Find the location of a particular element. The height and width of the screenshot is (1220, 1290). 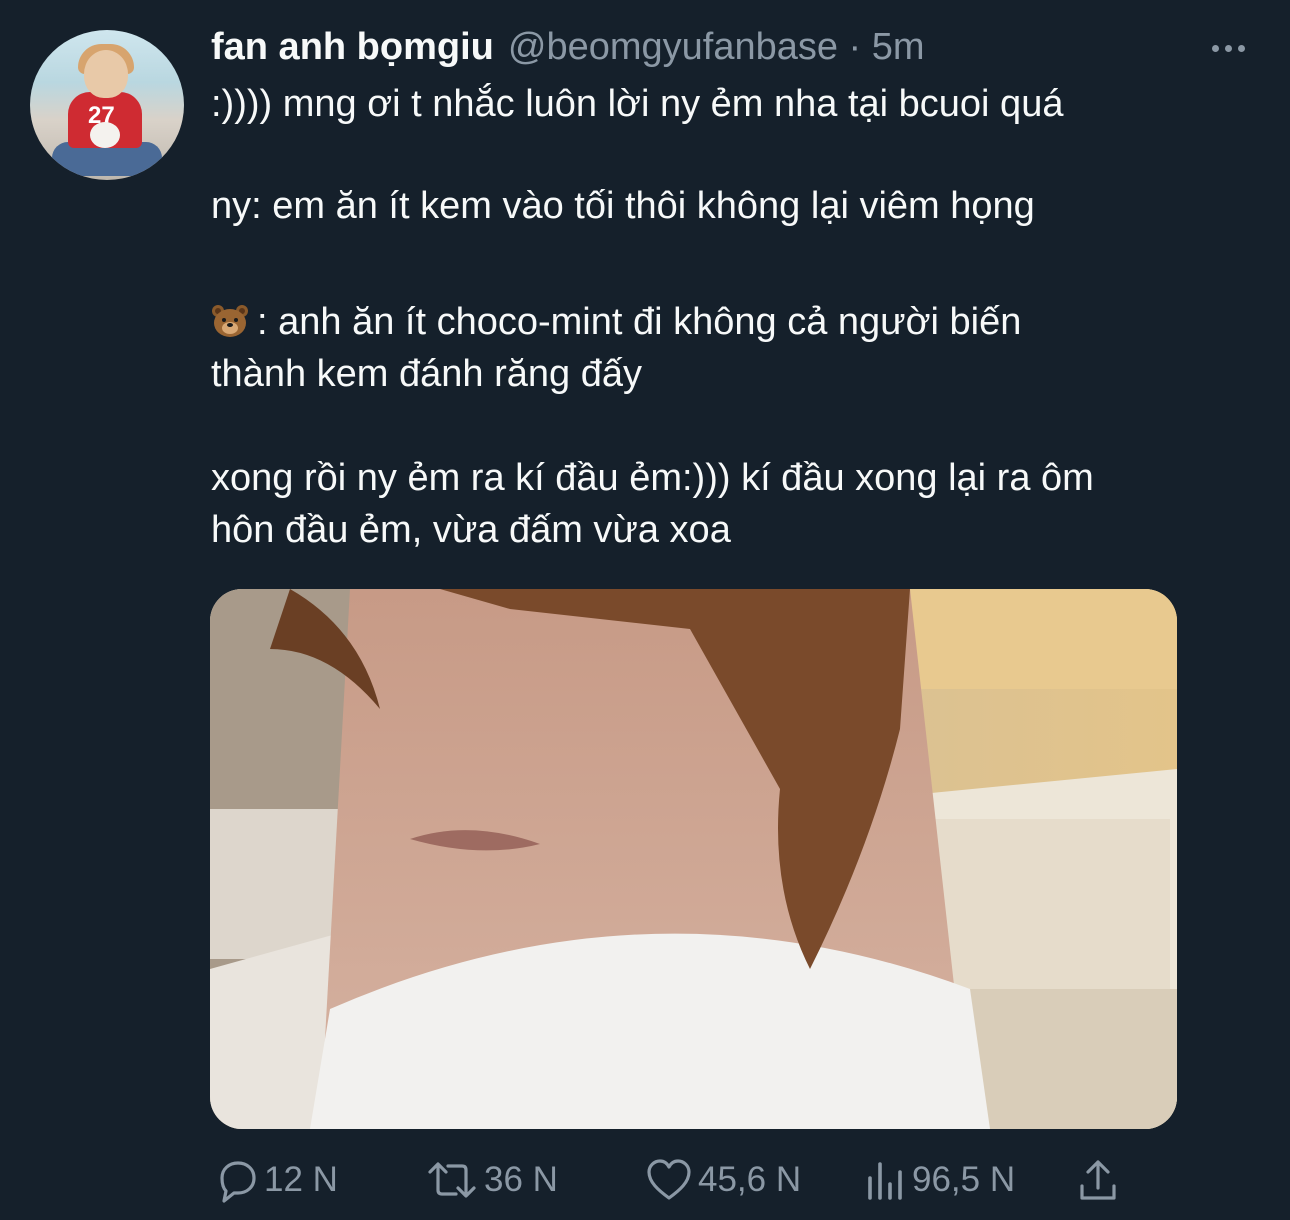

like-button: 45,6 N is located at coordinates (722, 1180).